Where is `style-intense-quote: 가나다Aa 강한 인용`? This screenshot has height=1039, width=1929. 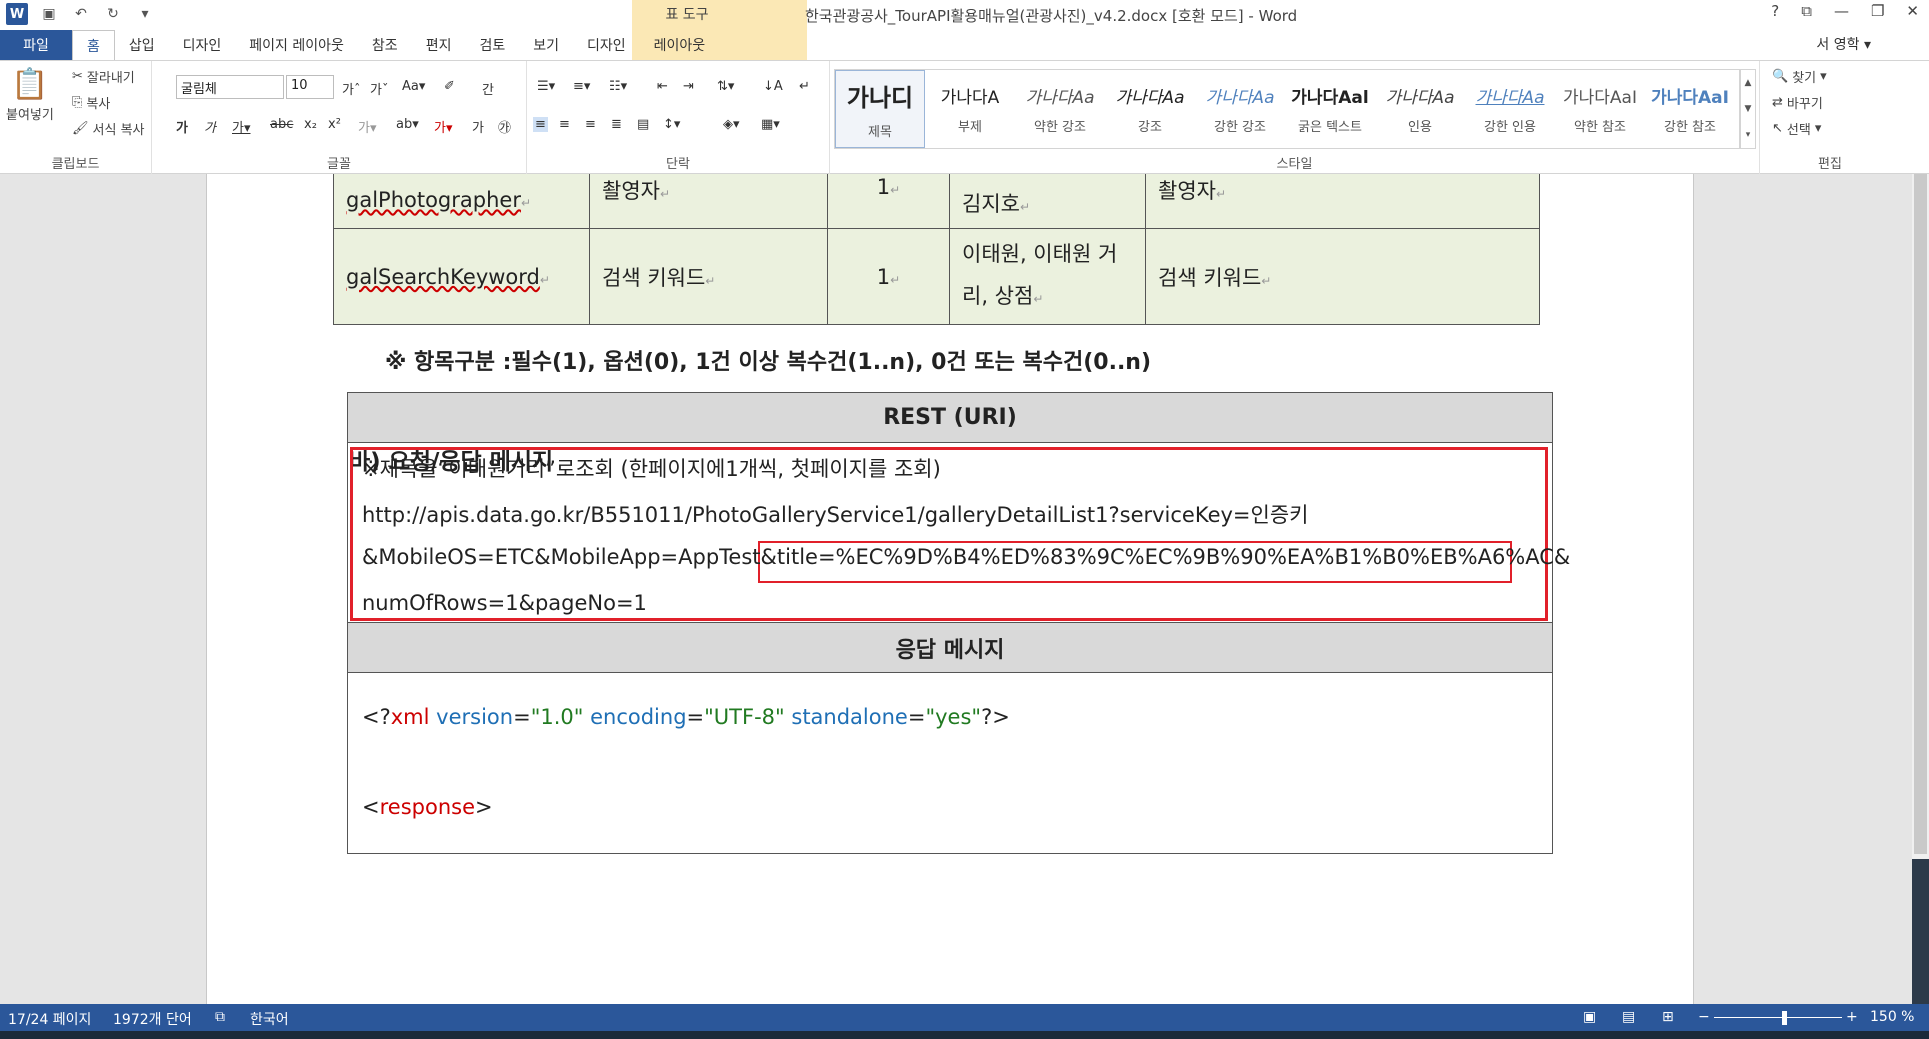
style-intense-quote: 가나다Aa 강한 인용 is located at coordinates (1510, 109).